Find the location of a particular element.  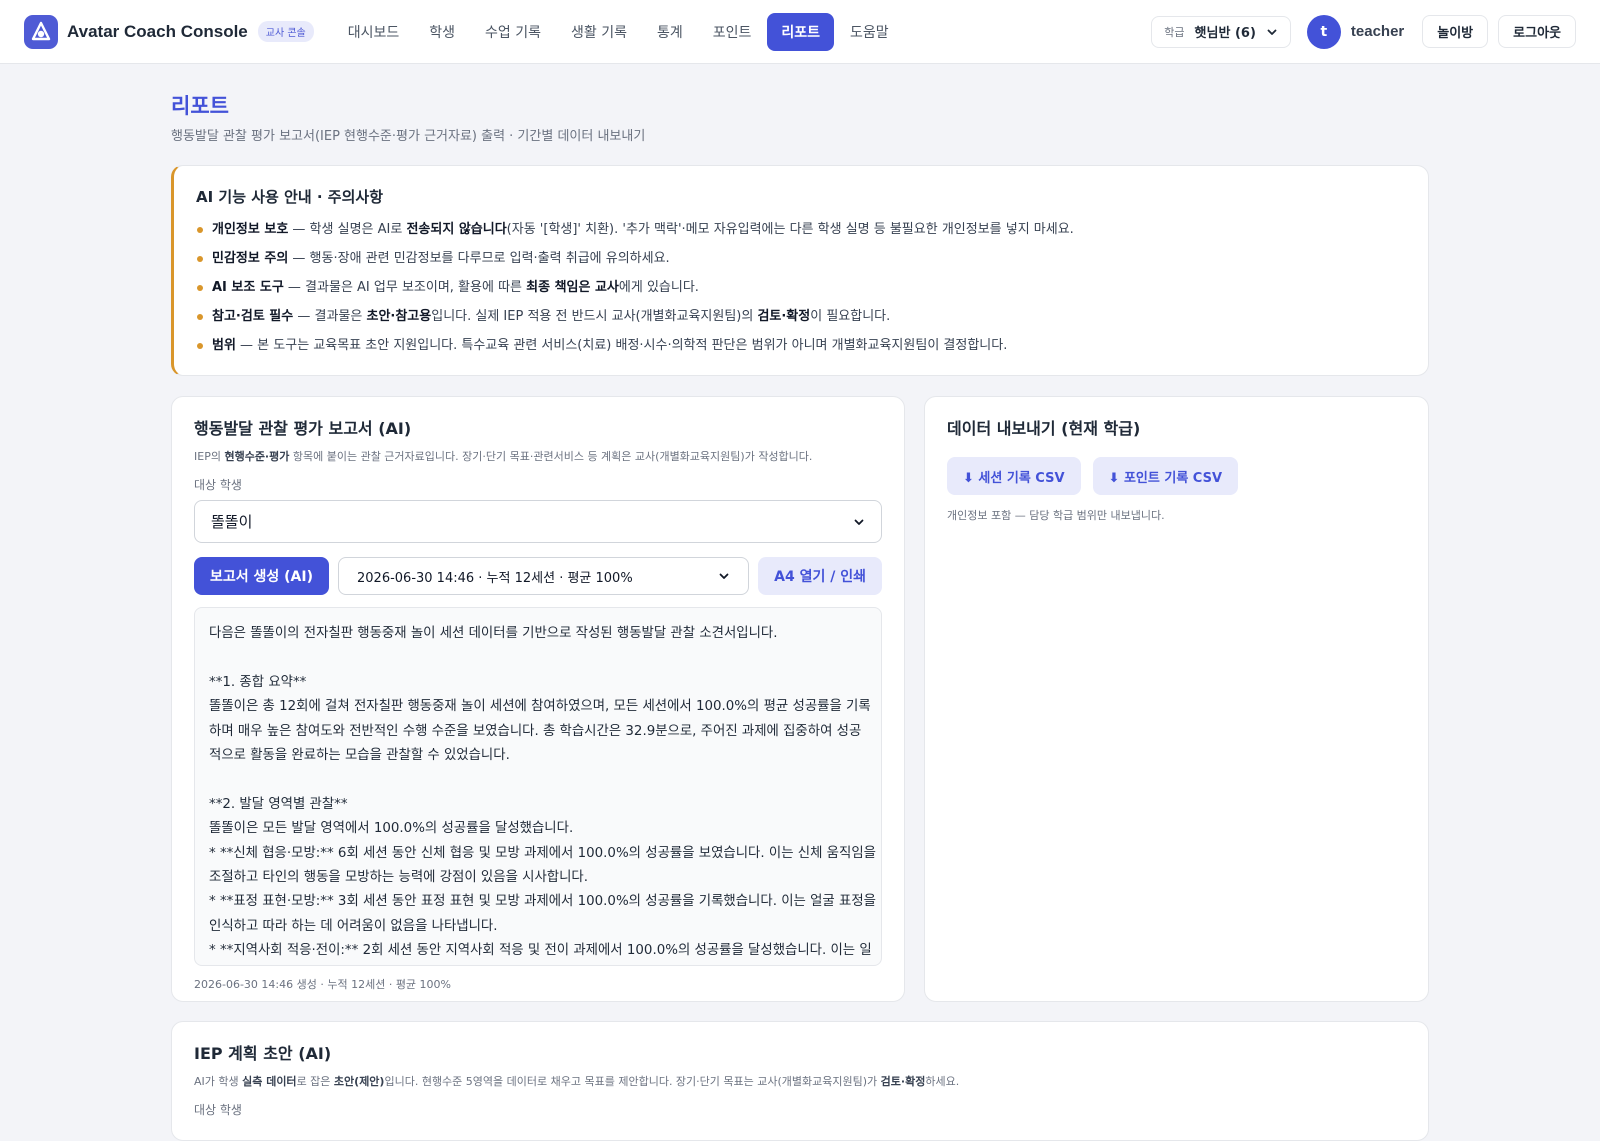

teacher-console-badge: 교사 콘솔 is located at coordinates (285, 31).